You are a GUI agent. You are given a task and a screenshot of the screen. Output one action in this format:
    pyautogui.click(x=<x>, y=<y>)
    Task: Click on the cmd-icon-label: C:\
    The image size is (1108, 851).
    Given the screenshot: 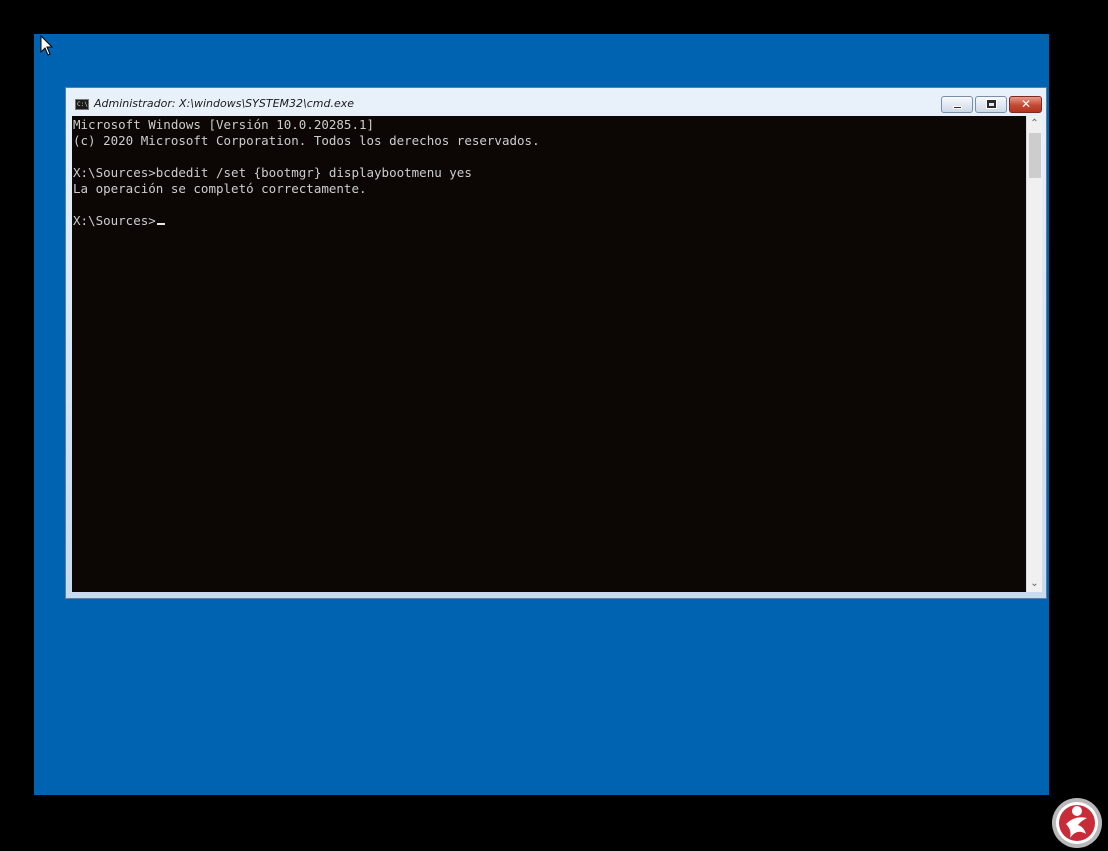 What is the action you would take?
    pyautogui.click(x=82, y=104)
    